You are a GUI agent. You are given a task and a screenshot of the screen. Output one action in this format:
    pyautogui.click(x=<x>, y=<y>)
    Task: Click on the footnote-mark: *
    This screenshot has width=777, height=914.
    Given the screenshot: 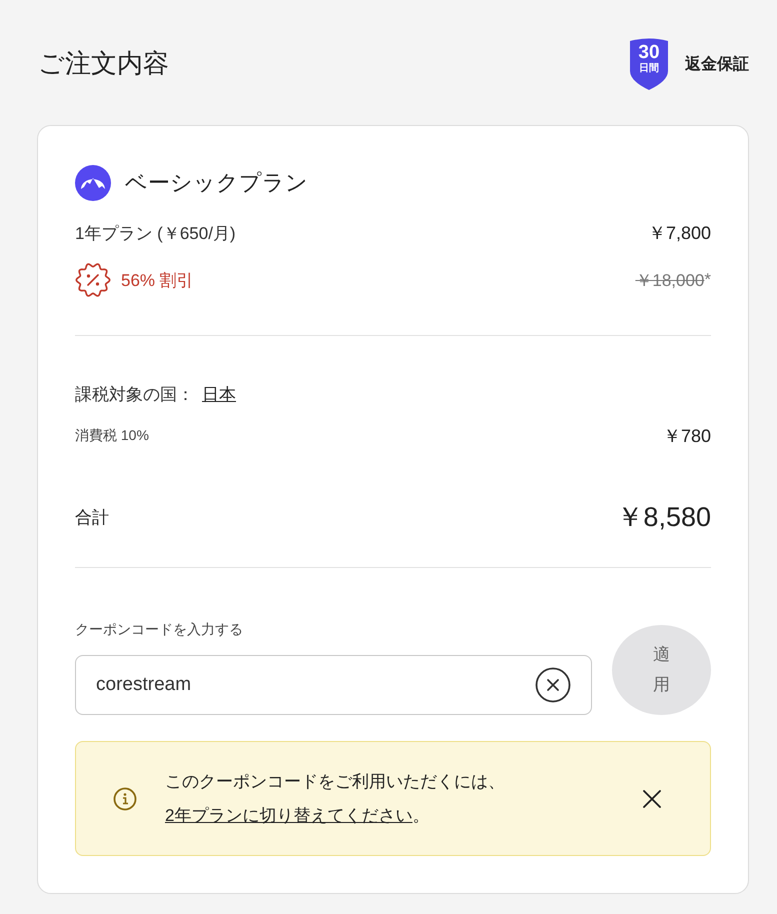 What is the action you would take?
    pyautogui.click(x=707, y=280)
    